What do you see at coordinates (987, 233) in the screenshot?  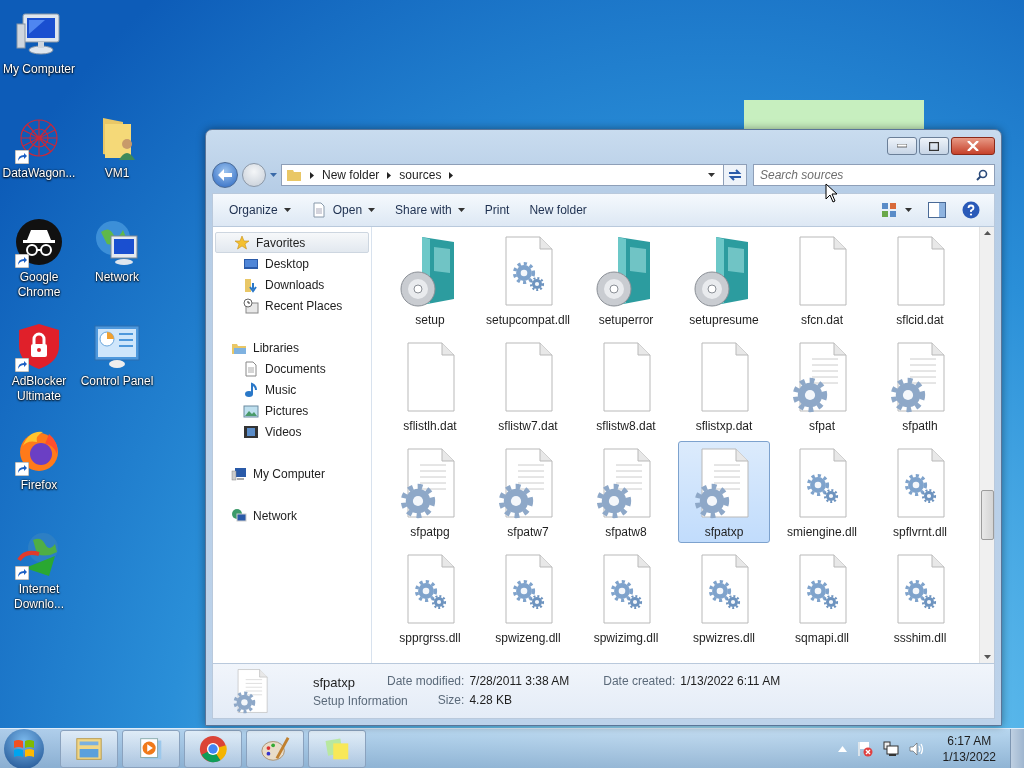 I see `scroll-up-icon` at bounding box center [987, 233].